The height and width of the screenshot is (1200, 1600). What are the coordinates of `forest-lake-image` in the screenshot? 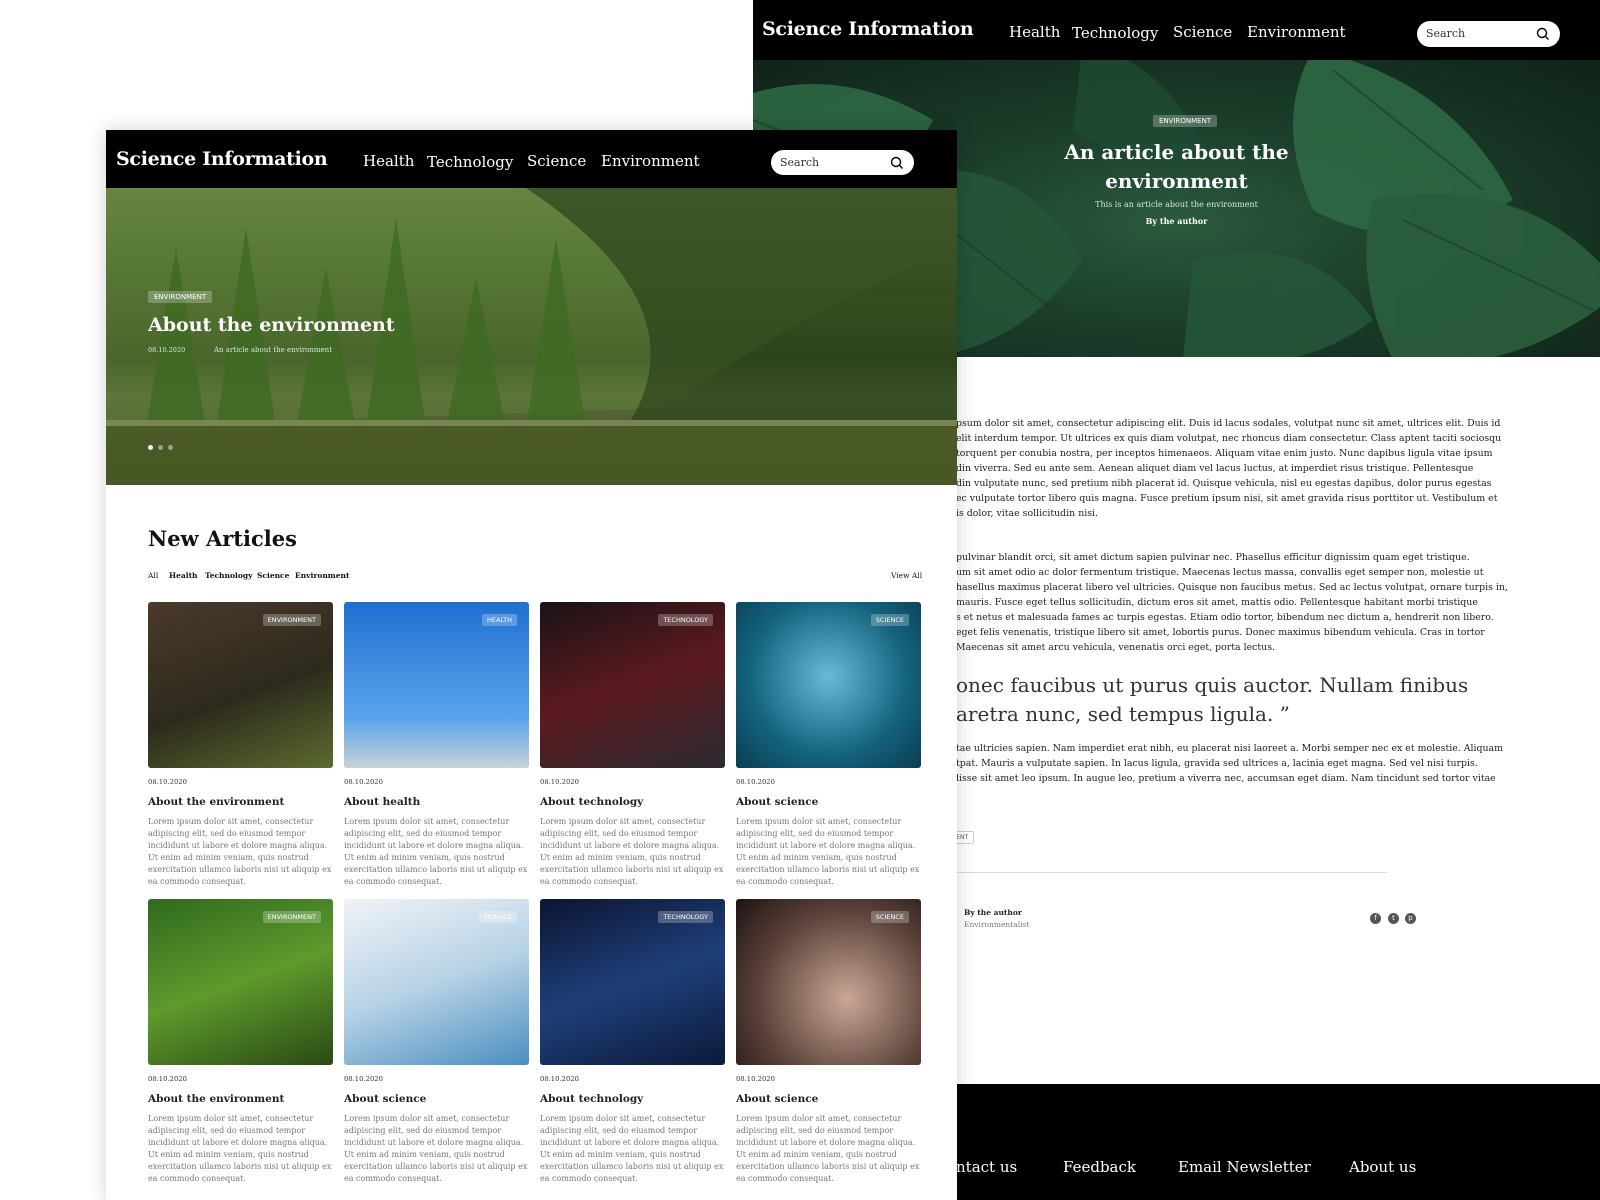 It's located at (531, 336).